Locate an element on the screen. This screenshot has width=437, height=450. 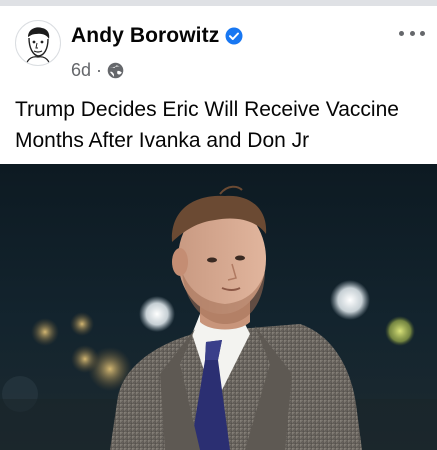
globe-icon is located at coordinates (115, 70).